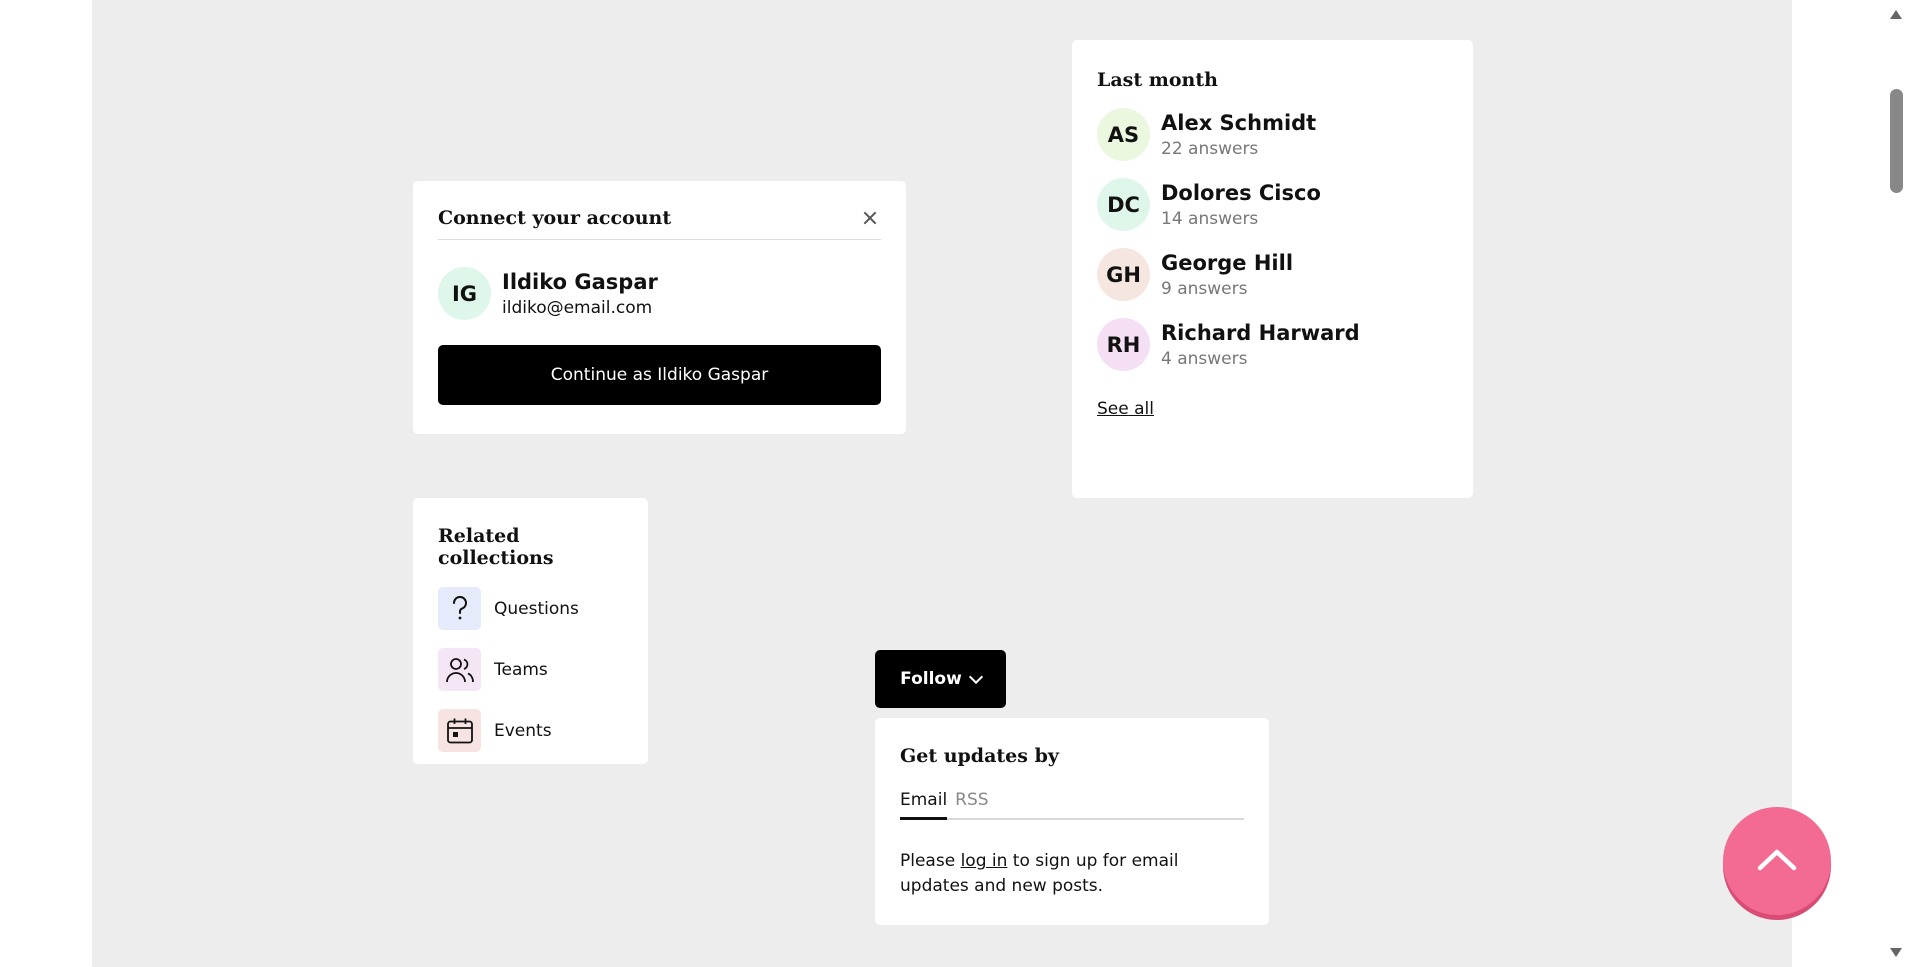  What do you see at coordinates (659, 293) in the screenshot?
I see `account-user: IG Ildiko Gaspar ildiko@email.com` at bounding box center [659, 293].